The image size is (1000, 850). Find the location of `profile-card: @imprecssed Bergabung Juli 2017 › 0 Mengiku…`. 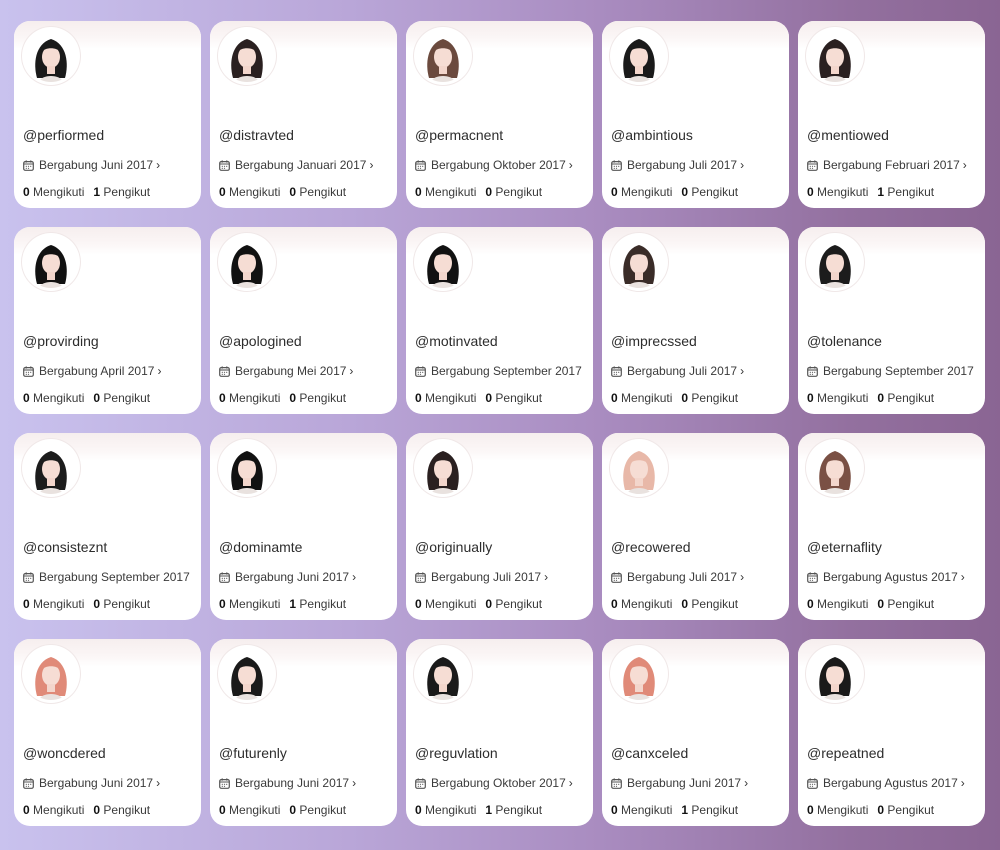

profile-card: @imprecssed Bergabung Juli 2017 › 0 Mengiku… is located at coordinates (695, 320).